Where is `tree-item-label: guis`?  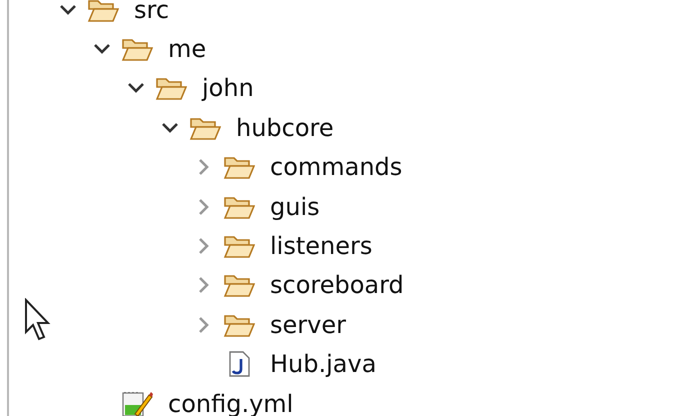 tree-item-label: guis is located at coordinates (295, 206).